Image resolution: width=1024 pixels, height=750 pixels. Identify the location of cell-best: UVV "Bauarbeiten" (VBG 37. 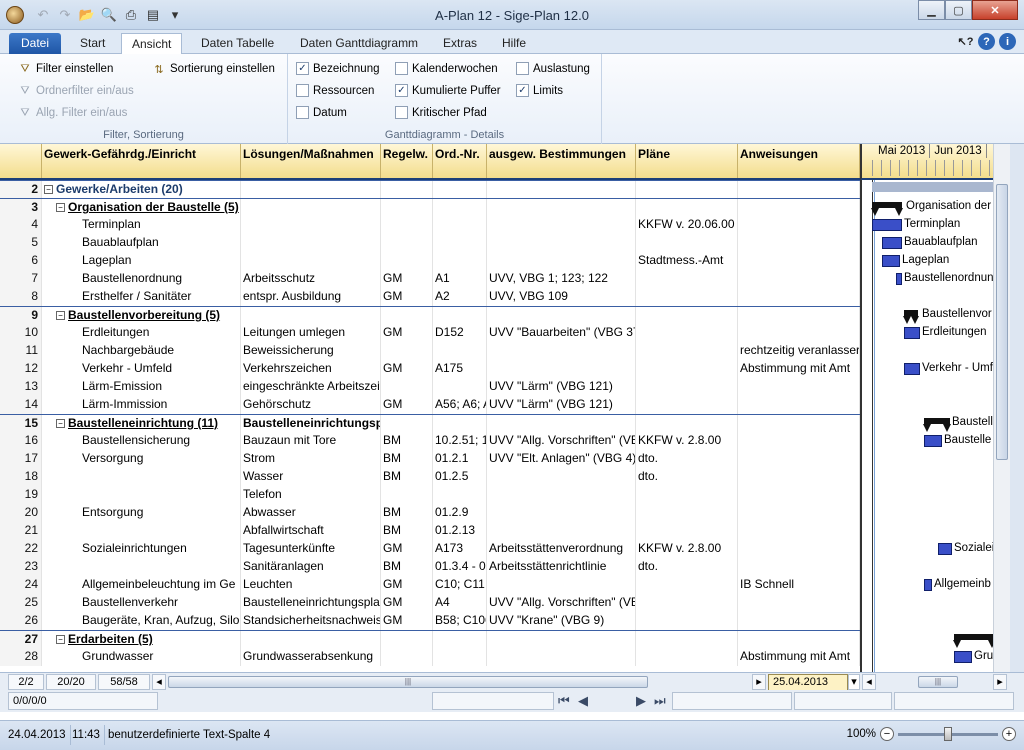
(561, 333).